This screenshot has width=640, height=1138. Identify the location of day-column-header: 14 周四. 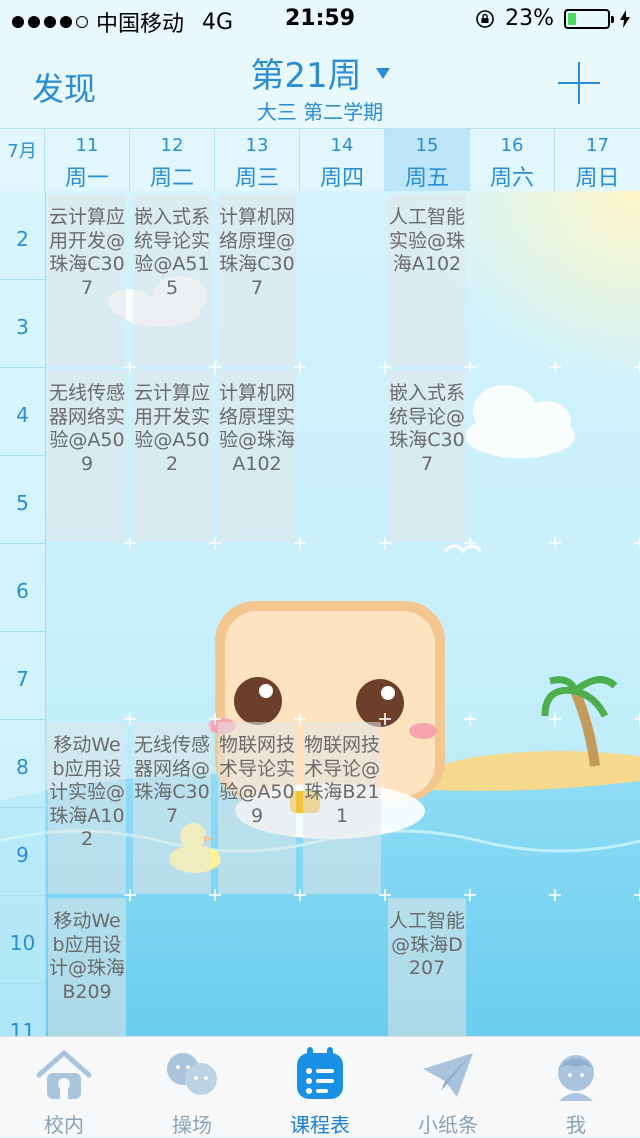
(342, 160).